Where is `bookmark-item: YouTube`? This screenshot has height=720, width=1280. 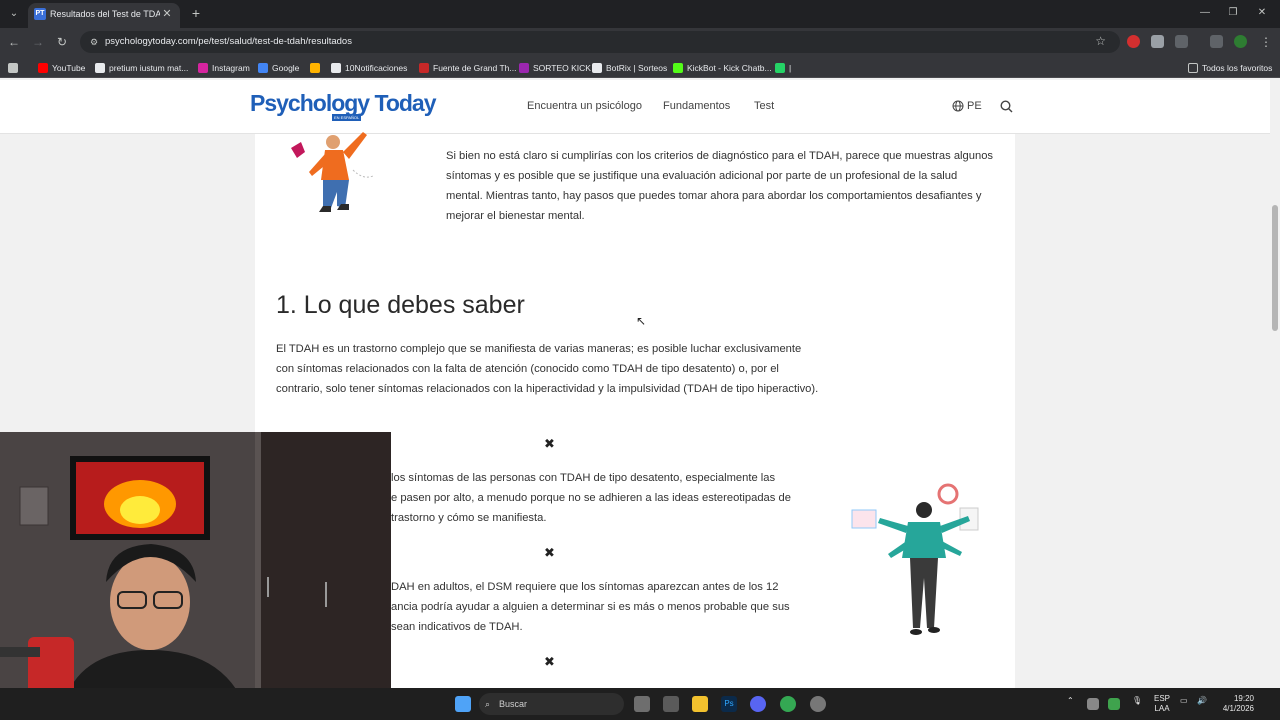
bookmark-item: YouTube is located at coordinates (61, 67).